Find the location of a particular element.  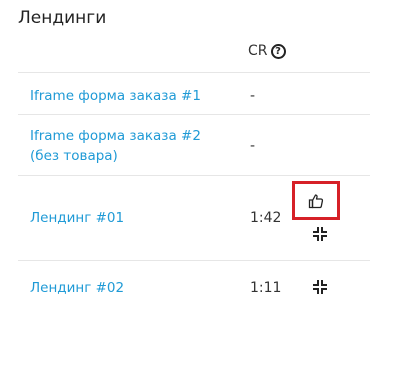

panel-title: Лендинги is located at coordinates (62, 18).